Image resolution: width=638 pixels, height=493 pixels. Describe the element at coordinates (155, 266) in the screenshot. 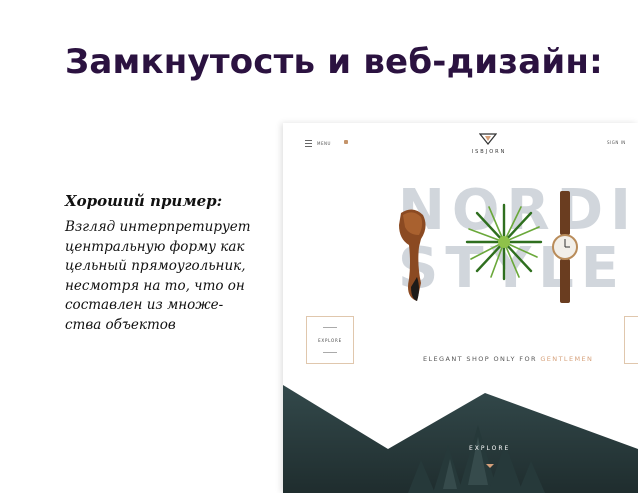

I see `example-line: цельный прямоугольник,` at that location.